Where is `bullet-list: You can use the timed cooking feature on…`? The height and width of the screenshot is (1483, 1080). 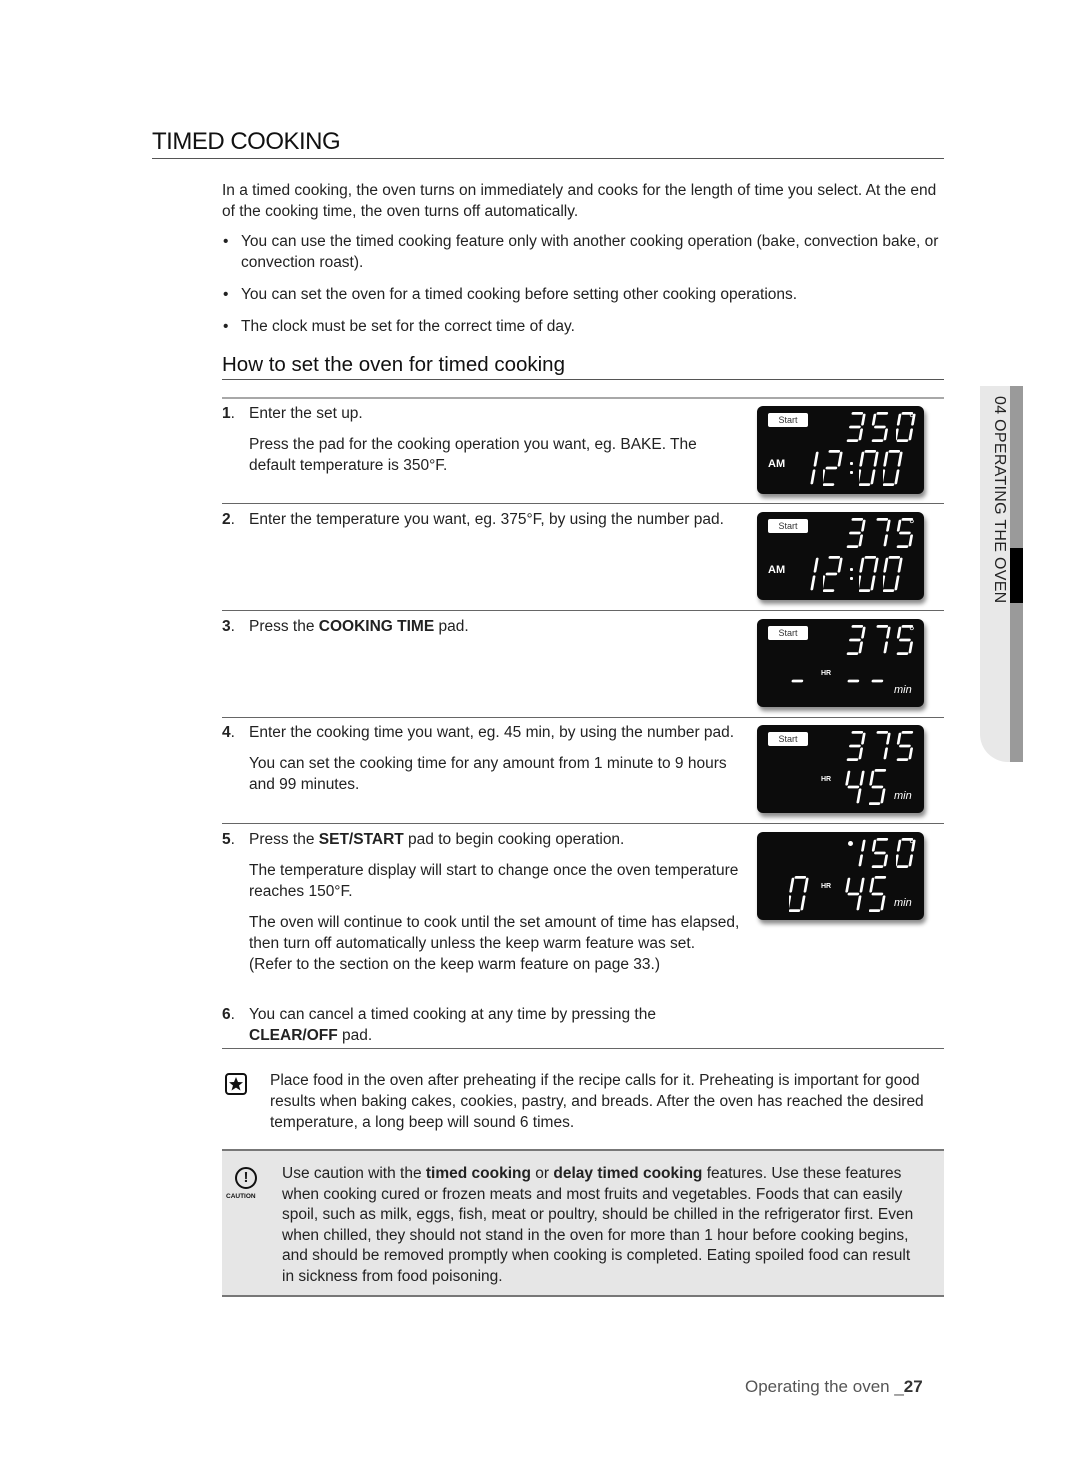
bullet-list: You can use the timed cooking feature on… is located at coordinates (582, 289).